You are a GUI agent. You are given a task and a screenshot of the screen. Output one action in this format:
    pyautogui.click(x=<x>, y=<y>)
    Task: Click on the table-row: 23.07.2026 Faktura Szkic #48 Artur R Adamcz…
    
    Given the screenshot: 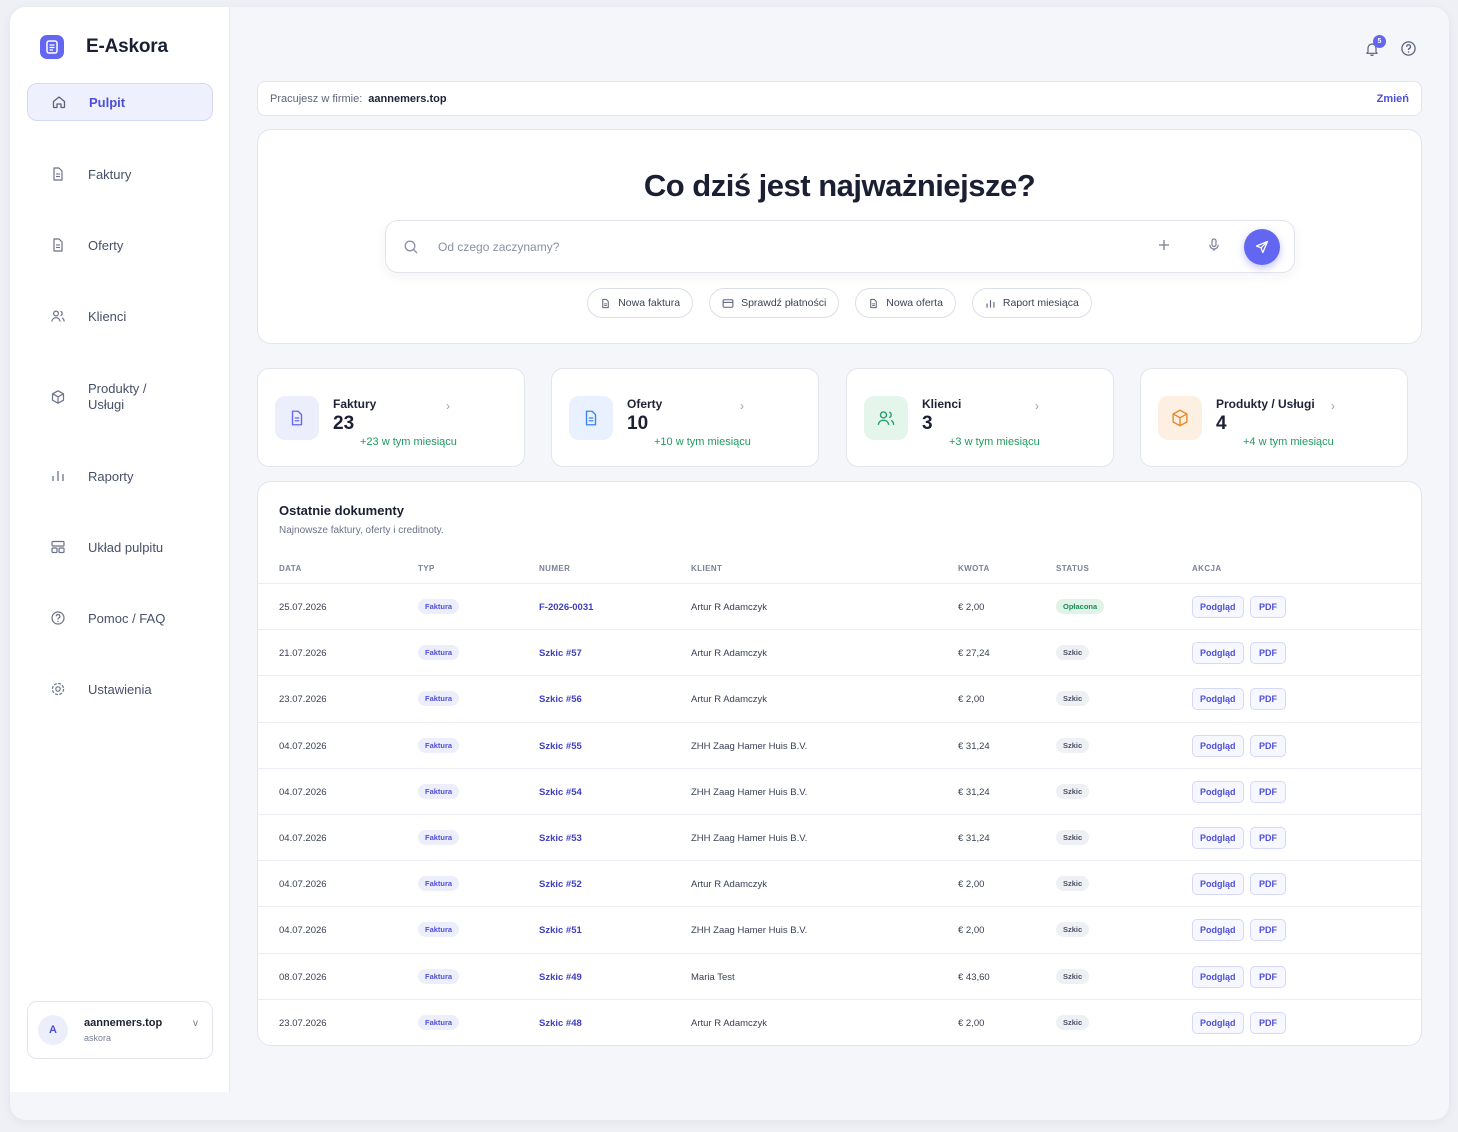 What is the action you would take?
    pyautogui.click(x=839, y=1021)
    